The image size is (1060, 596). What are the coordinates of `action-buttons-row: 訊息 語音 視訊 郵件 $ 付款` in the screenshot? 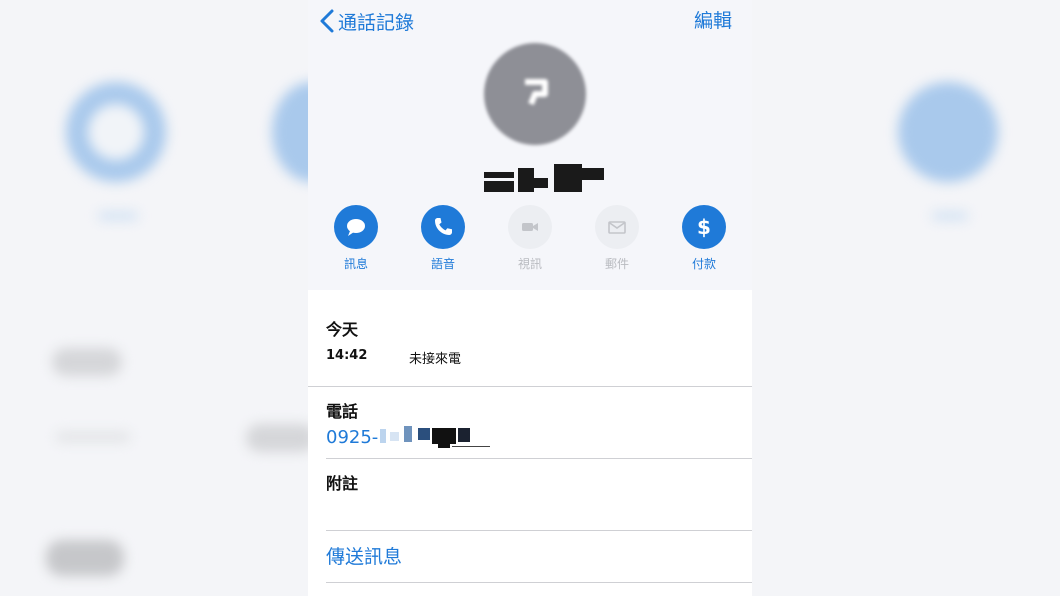 It's located at (530, 240).